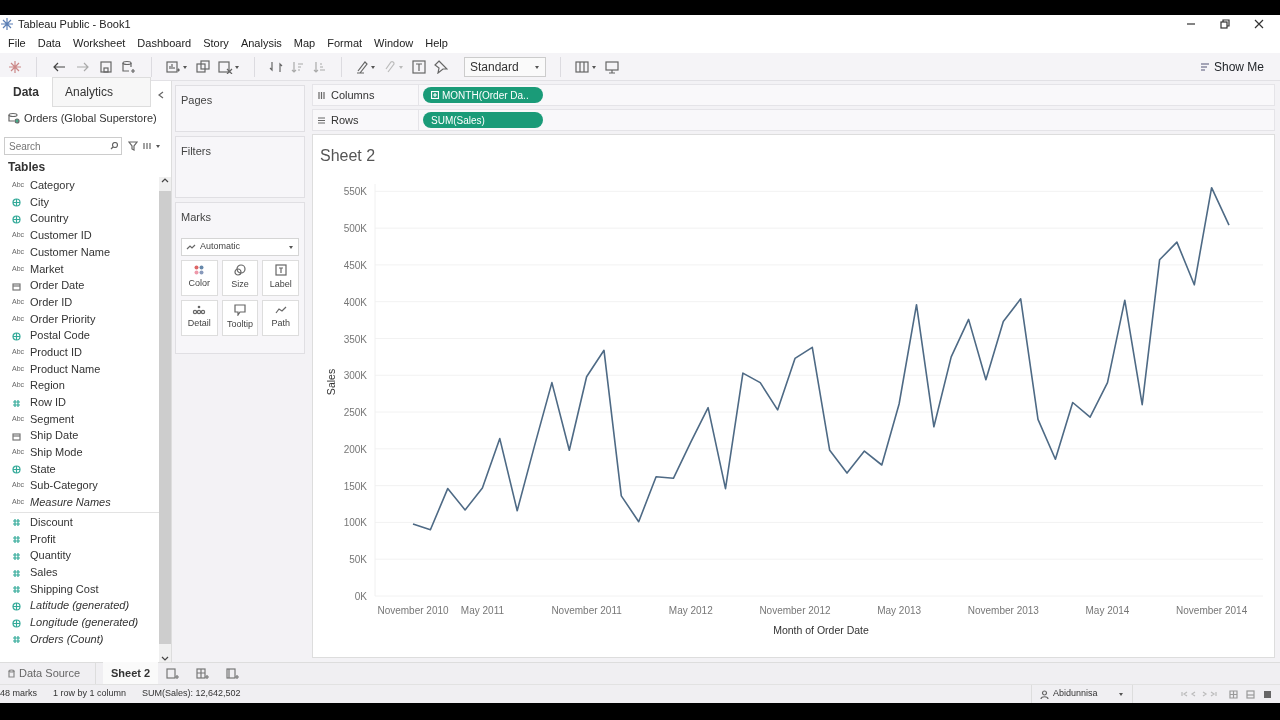 The height and width of the screenshot is (720, 1280). Describe the element at coordinates (64, 589) in the screenshot. I see `field-name: Shipping Cost` at that location.